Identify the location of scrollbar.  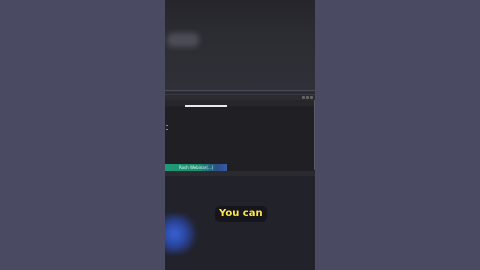
(314, 135).